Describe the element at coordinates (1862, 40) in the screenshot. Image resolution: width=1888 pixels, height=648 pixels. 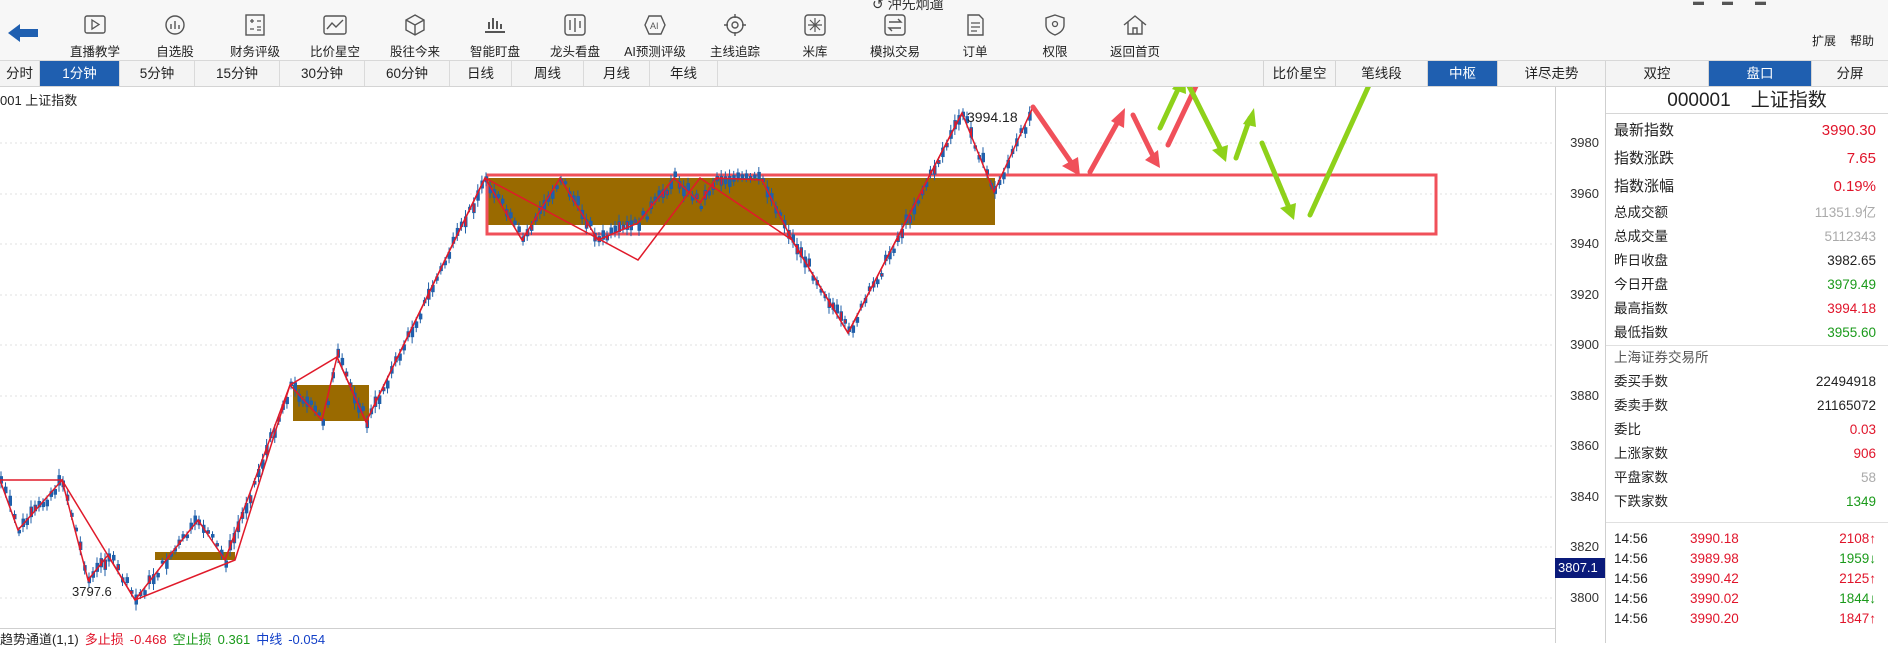
I see `help-link: 帮助` at that location.